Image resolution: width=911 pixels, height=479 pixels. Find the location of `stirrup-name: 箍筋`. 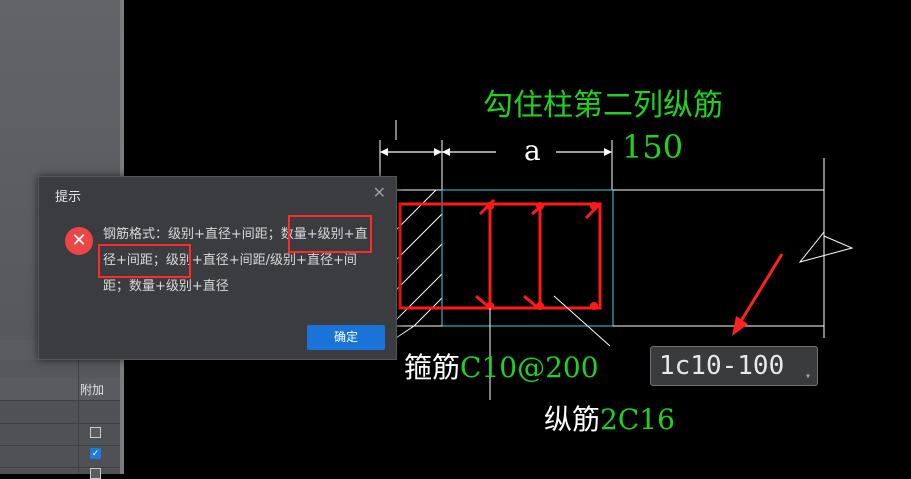

stirrup-name: 箍筋 is located at coordinates (432, 367).